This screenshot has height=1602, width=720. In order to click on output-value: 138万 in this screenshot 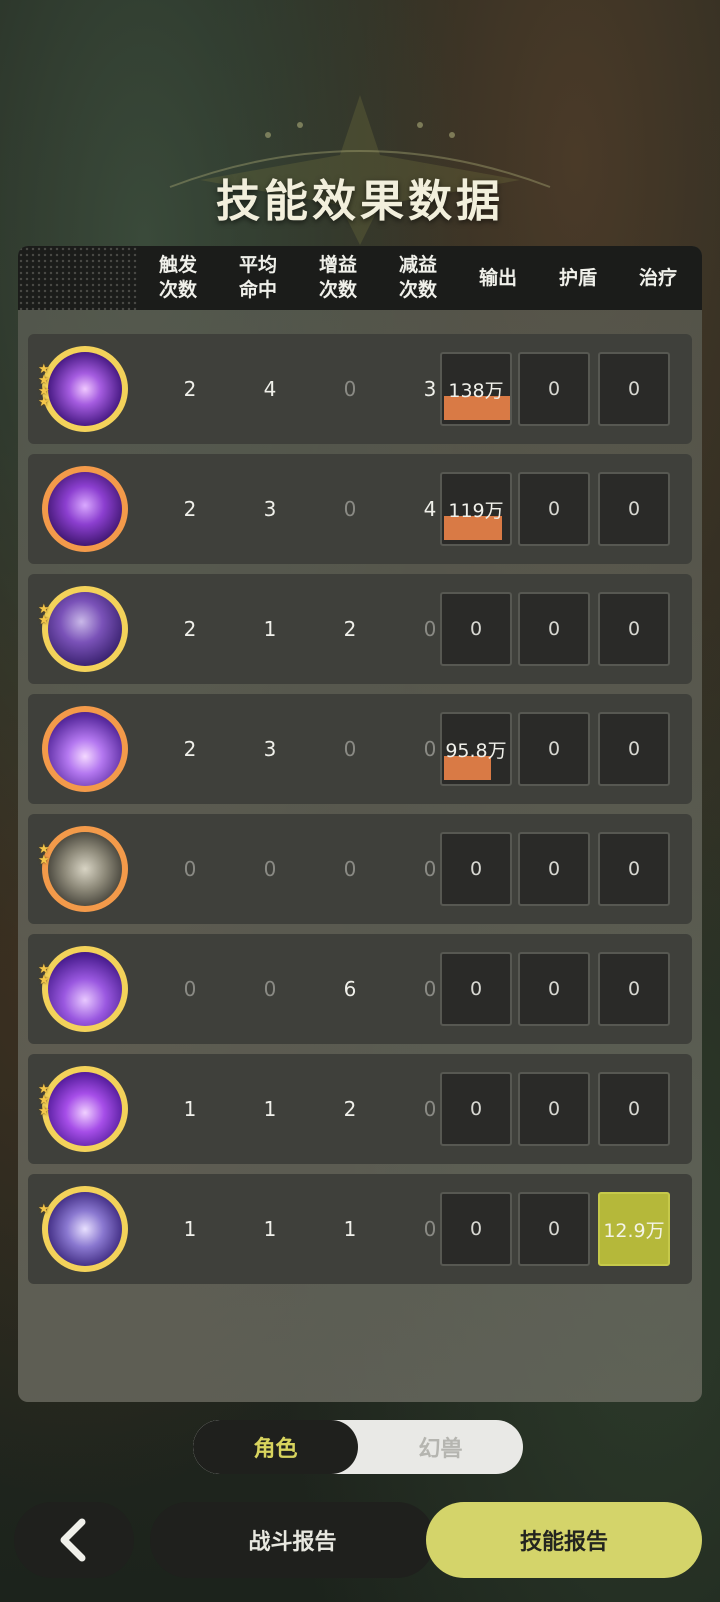, I will do `click(476, 391)`.